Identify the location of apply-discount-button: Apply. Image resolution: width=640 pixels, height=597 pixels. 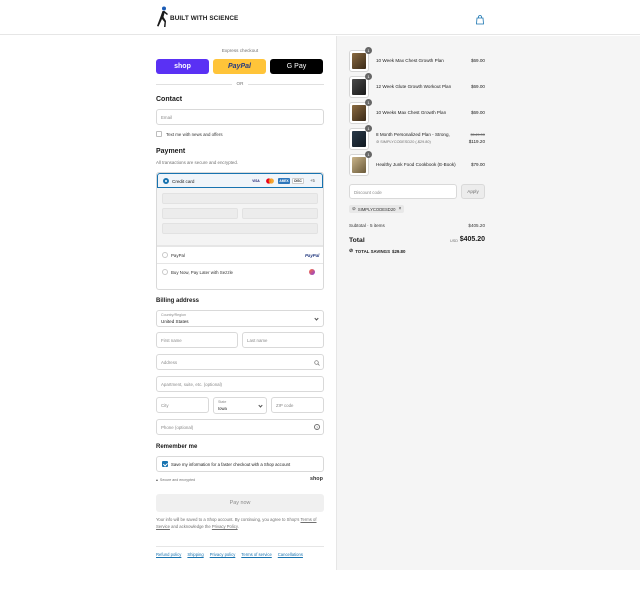
(473, 191).